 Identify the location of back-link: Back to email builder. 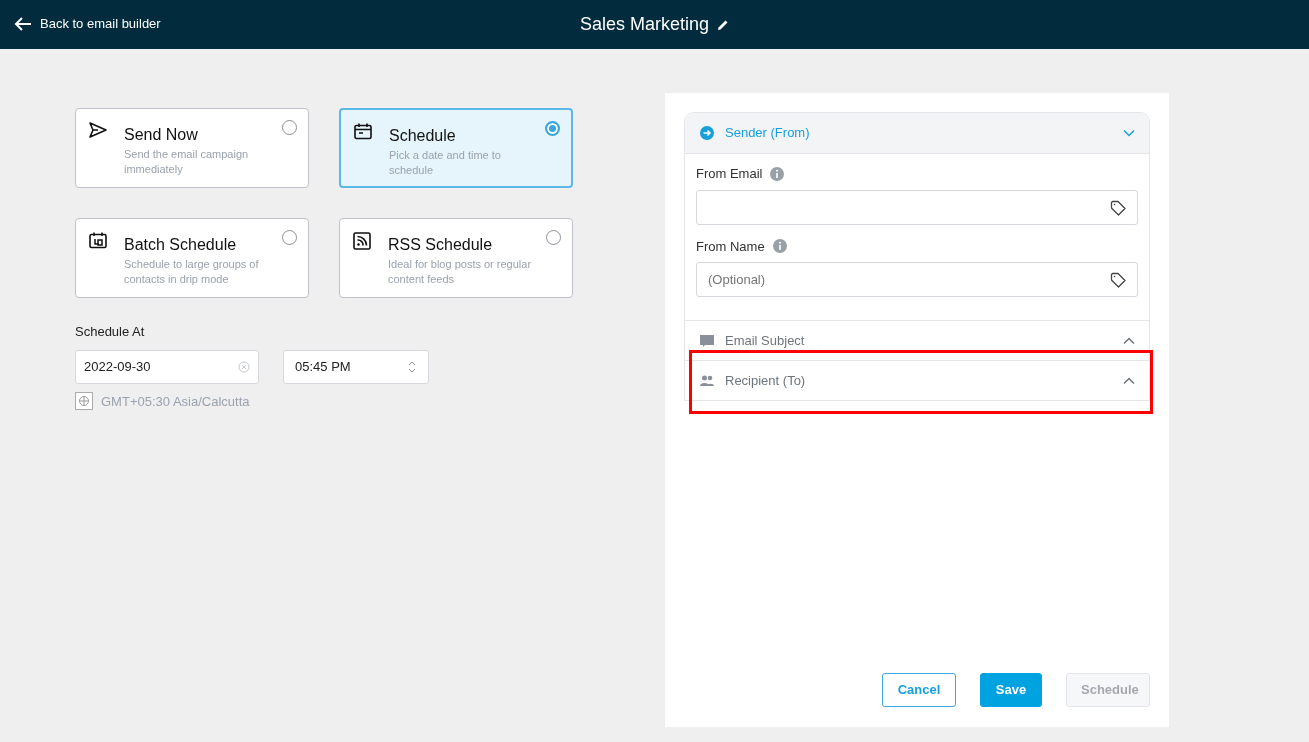
(87, 24).